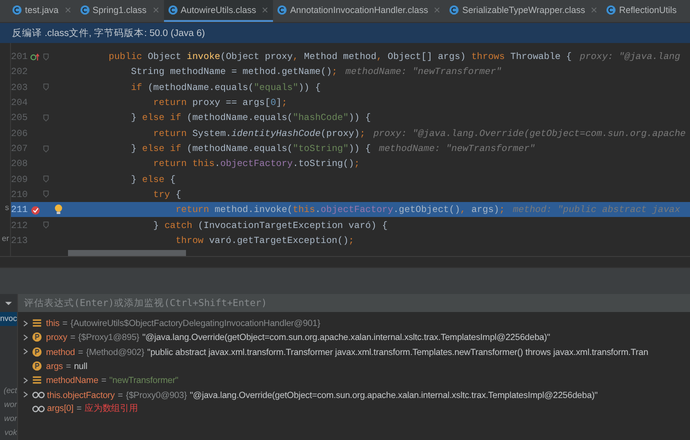 Image resolution: width=690 pixels, height=440 pixels. I want to click on override-marker-icon, so click(35, 57).